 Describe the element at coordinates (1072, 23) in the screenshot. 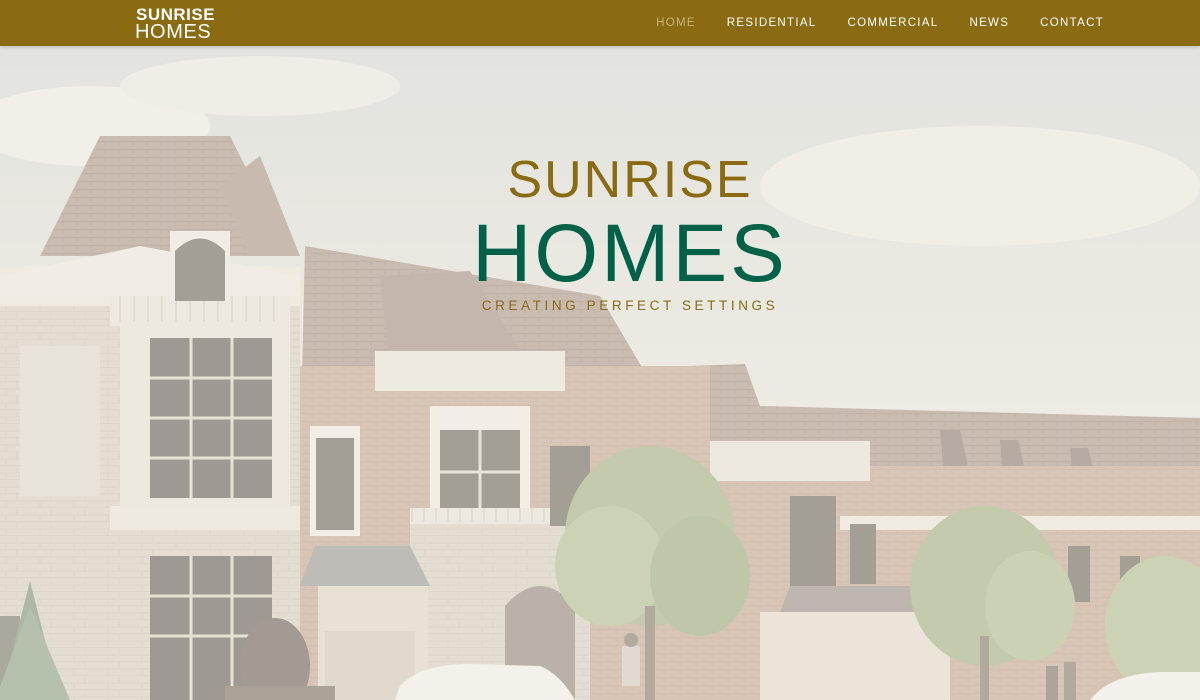

I see `nav-link-contact: CONTACT` at that location.